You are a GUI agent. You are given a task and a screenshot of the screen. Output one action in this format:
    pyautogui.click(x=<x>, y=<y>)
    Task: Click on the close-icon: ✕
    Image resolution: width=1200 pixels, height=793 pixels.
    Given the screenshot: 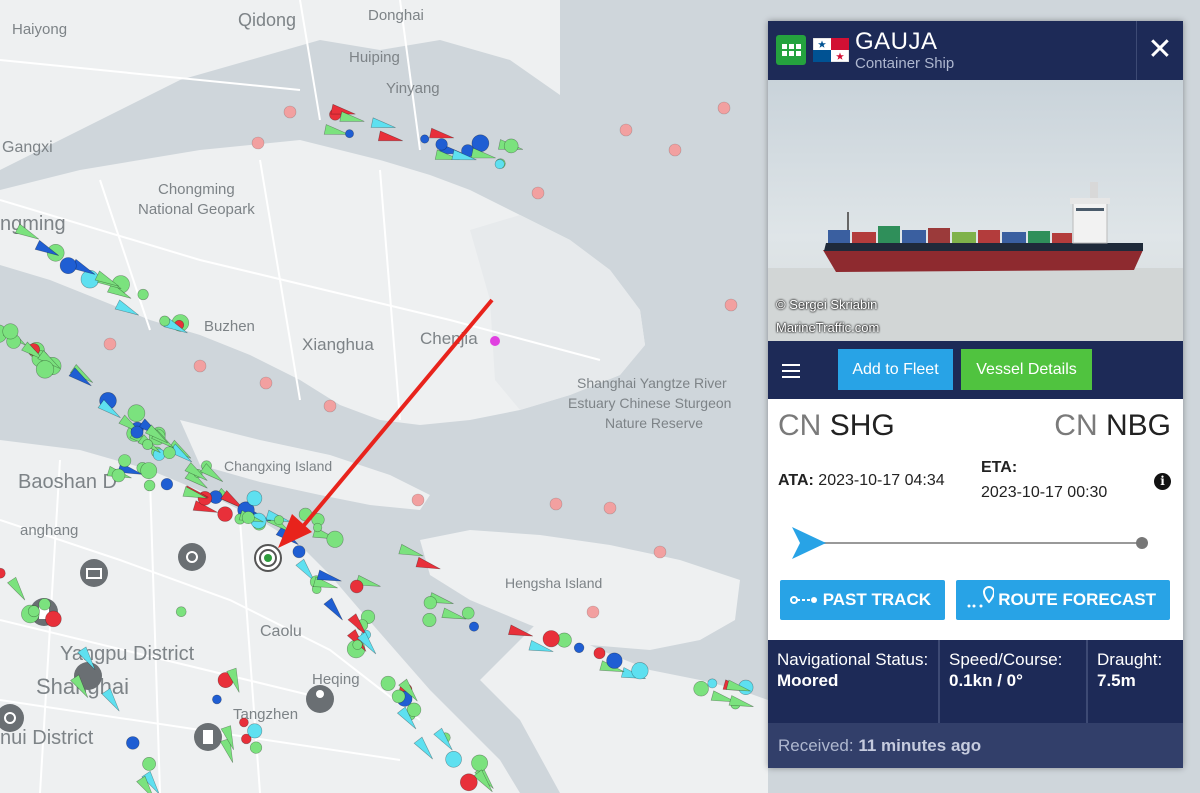 What is the action you would take?
    pyautogui.click(x=1159, y=50)
    